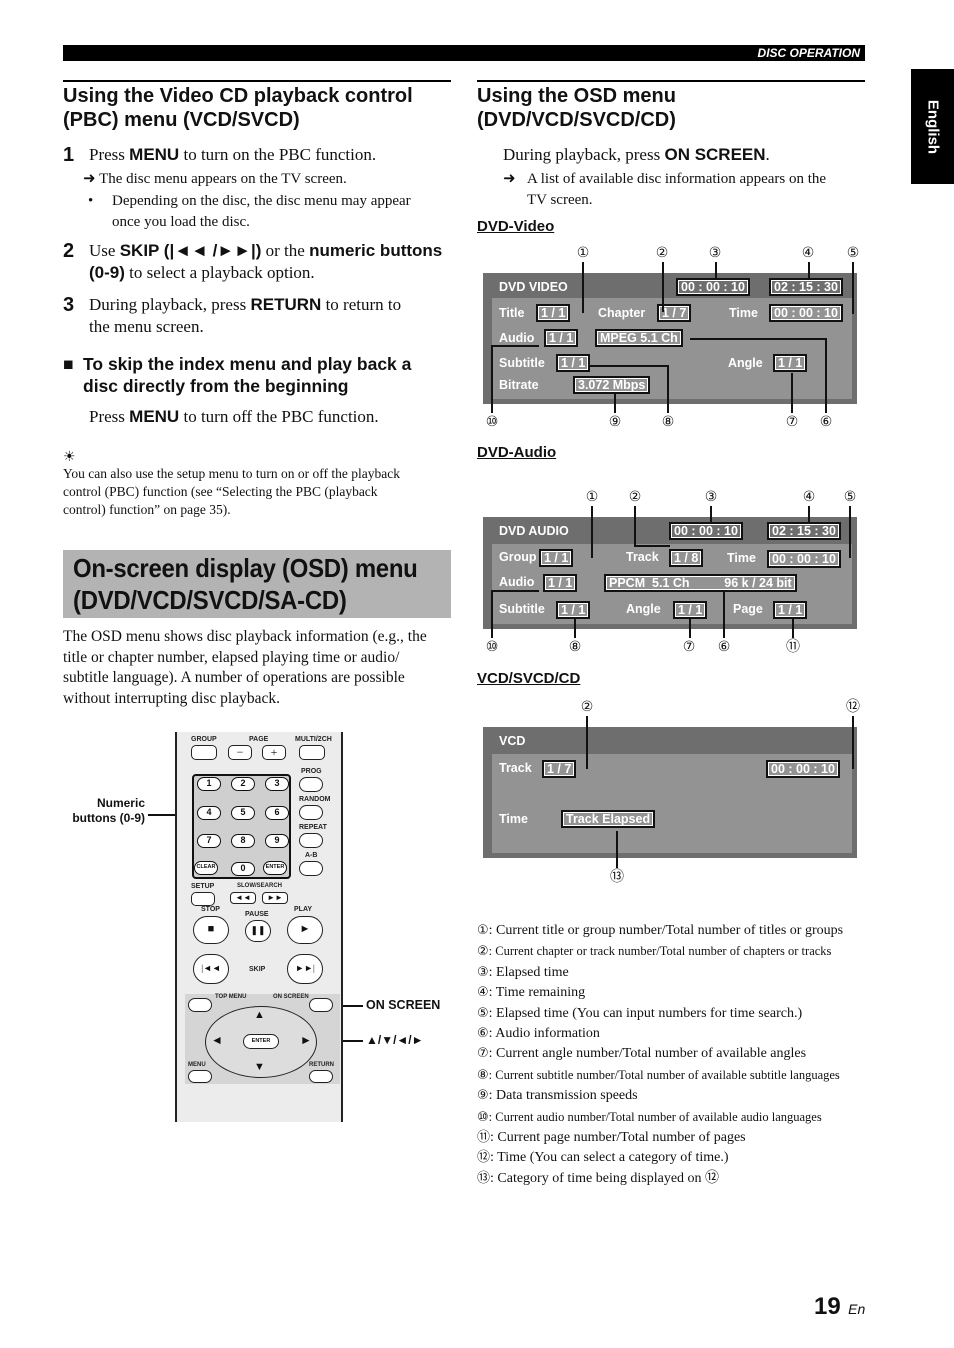 Image resolution: width=954 pixels, height=1348 pixels. Describe the element at coordinates (700, 583) in the screenshot. I see `audio-info: PPCM 5.1 Ch 96 k / 24 bit` at that location.